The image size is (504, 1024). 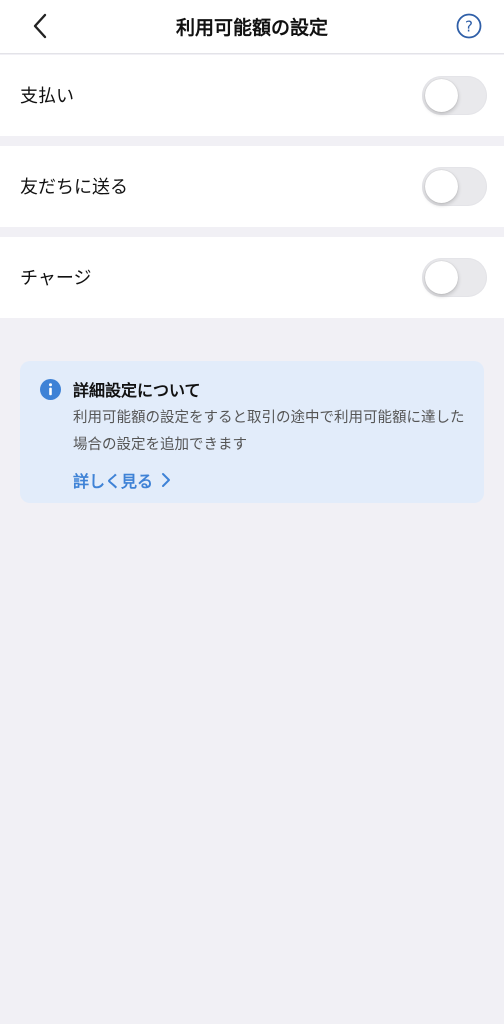 I want to click on charge-toggle, so click(x=454, y=277).